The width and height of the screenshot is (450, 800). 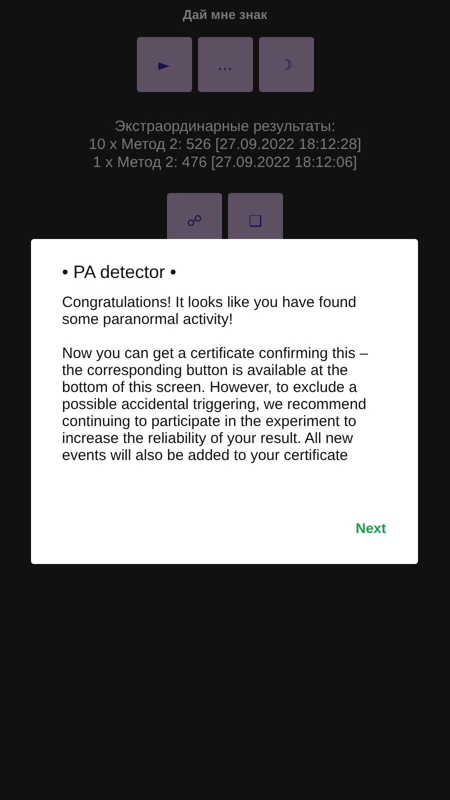 I want to click on dialog-message: Now you can get a certificate confirming this – the corresponding button is available at the bottom of this screen. However, to exclude a possible accidental triggering, we recommend continuing to participate in the experiment to increase the reliability of your result. All new events will also be added to your certificate, so click(x=215, y=404).